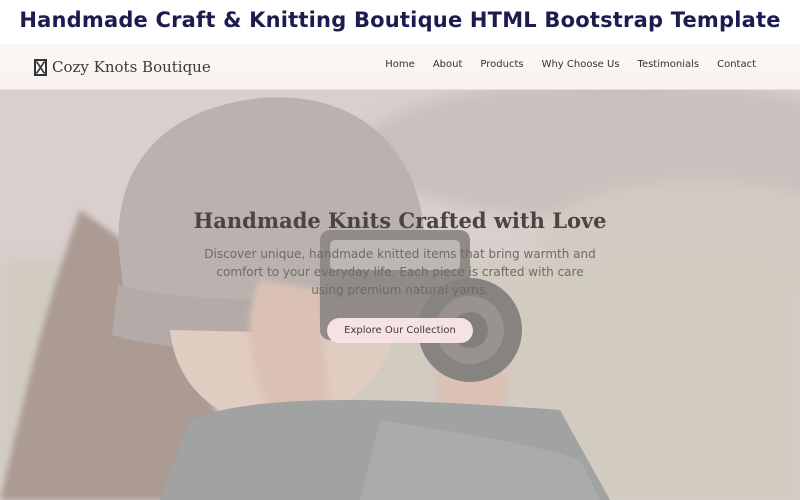  Describe the element at coordinates (40, 67) in the screenshot. I see `hourglass-icon` at that location.